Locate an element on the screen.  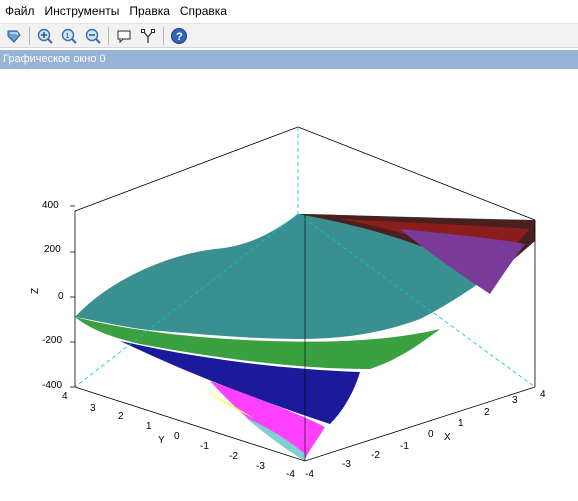
y-tick-neg4: -4 is located at coordinates (290, 474).